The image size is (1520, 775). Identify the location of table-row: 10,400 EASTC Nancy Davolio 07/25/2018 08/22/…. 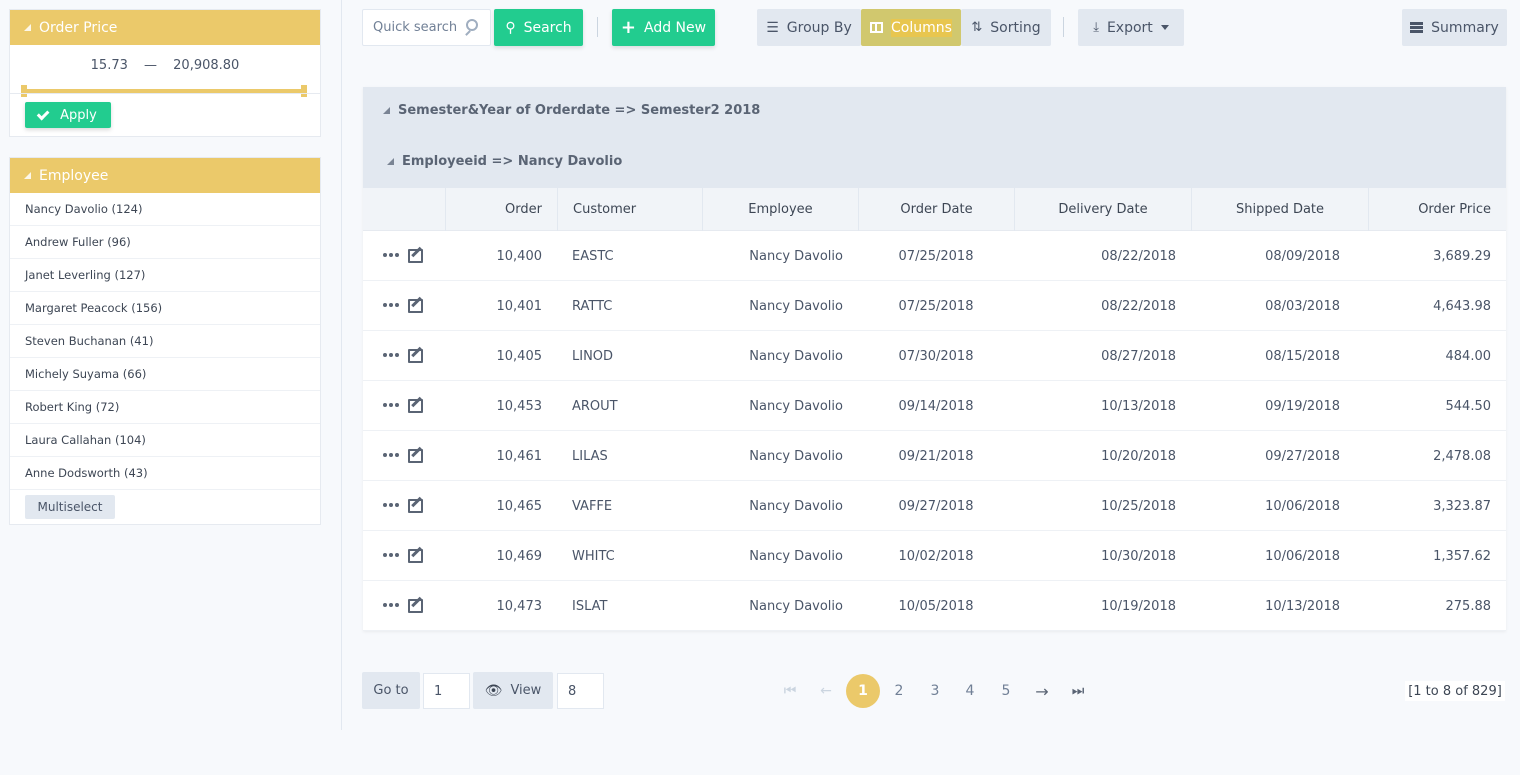
(934, 256).